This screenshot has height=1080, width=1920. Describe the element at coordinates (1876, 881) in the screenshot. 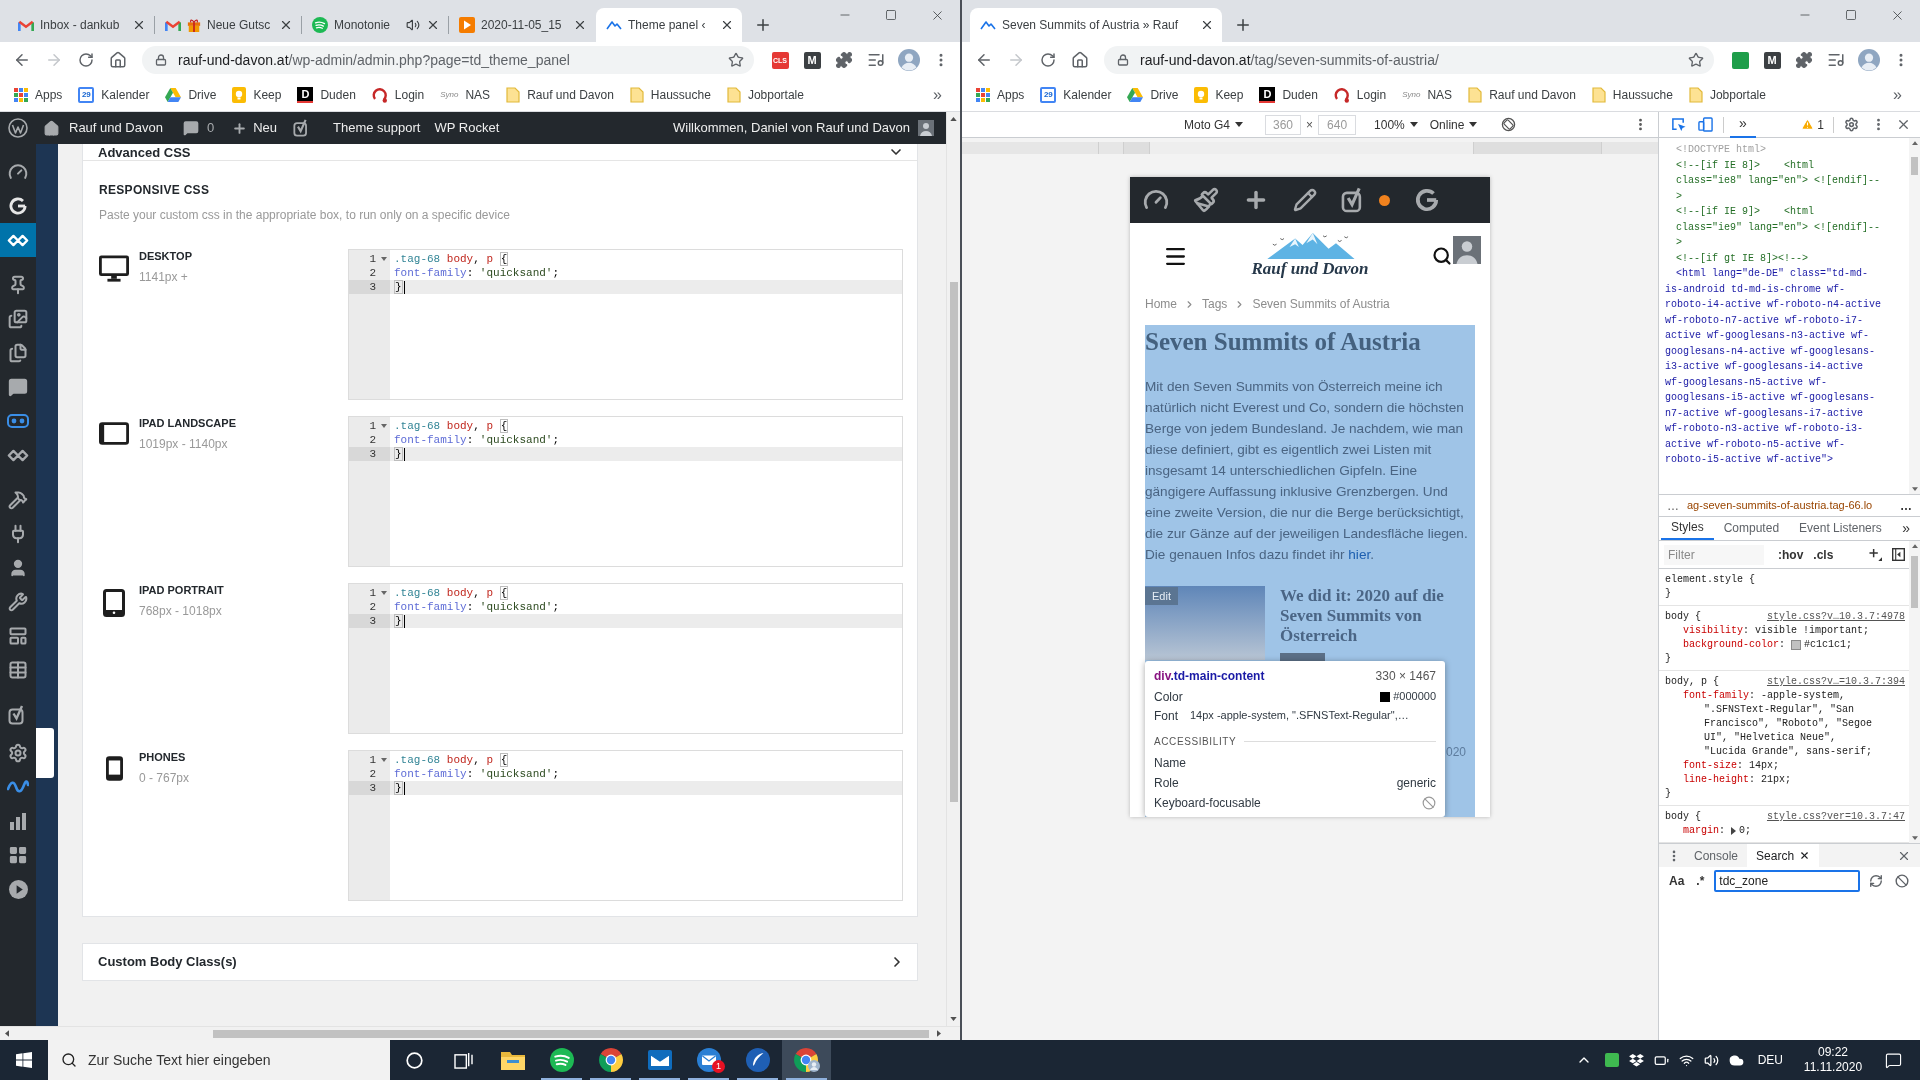

I see `refresh-icon` at that location.